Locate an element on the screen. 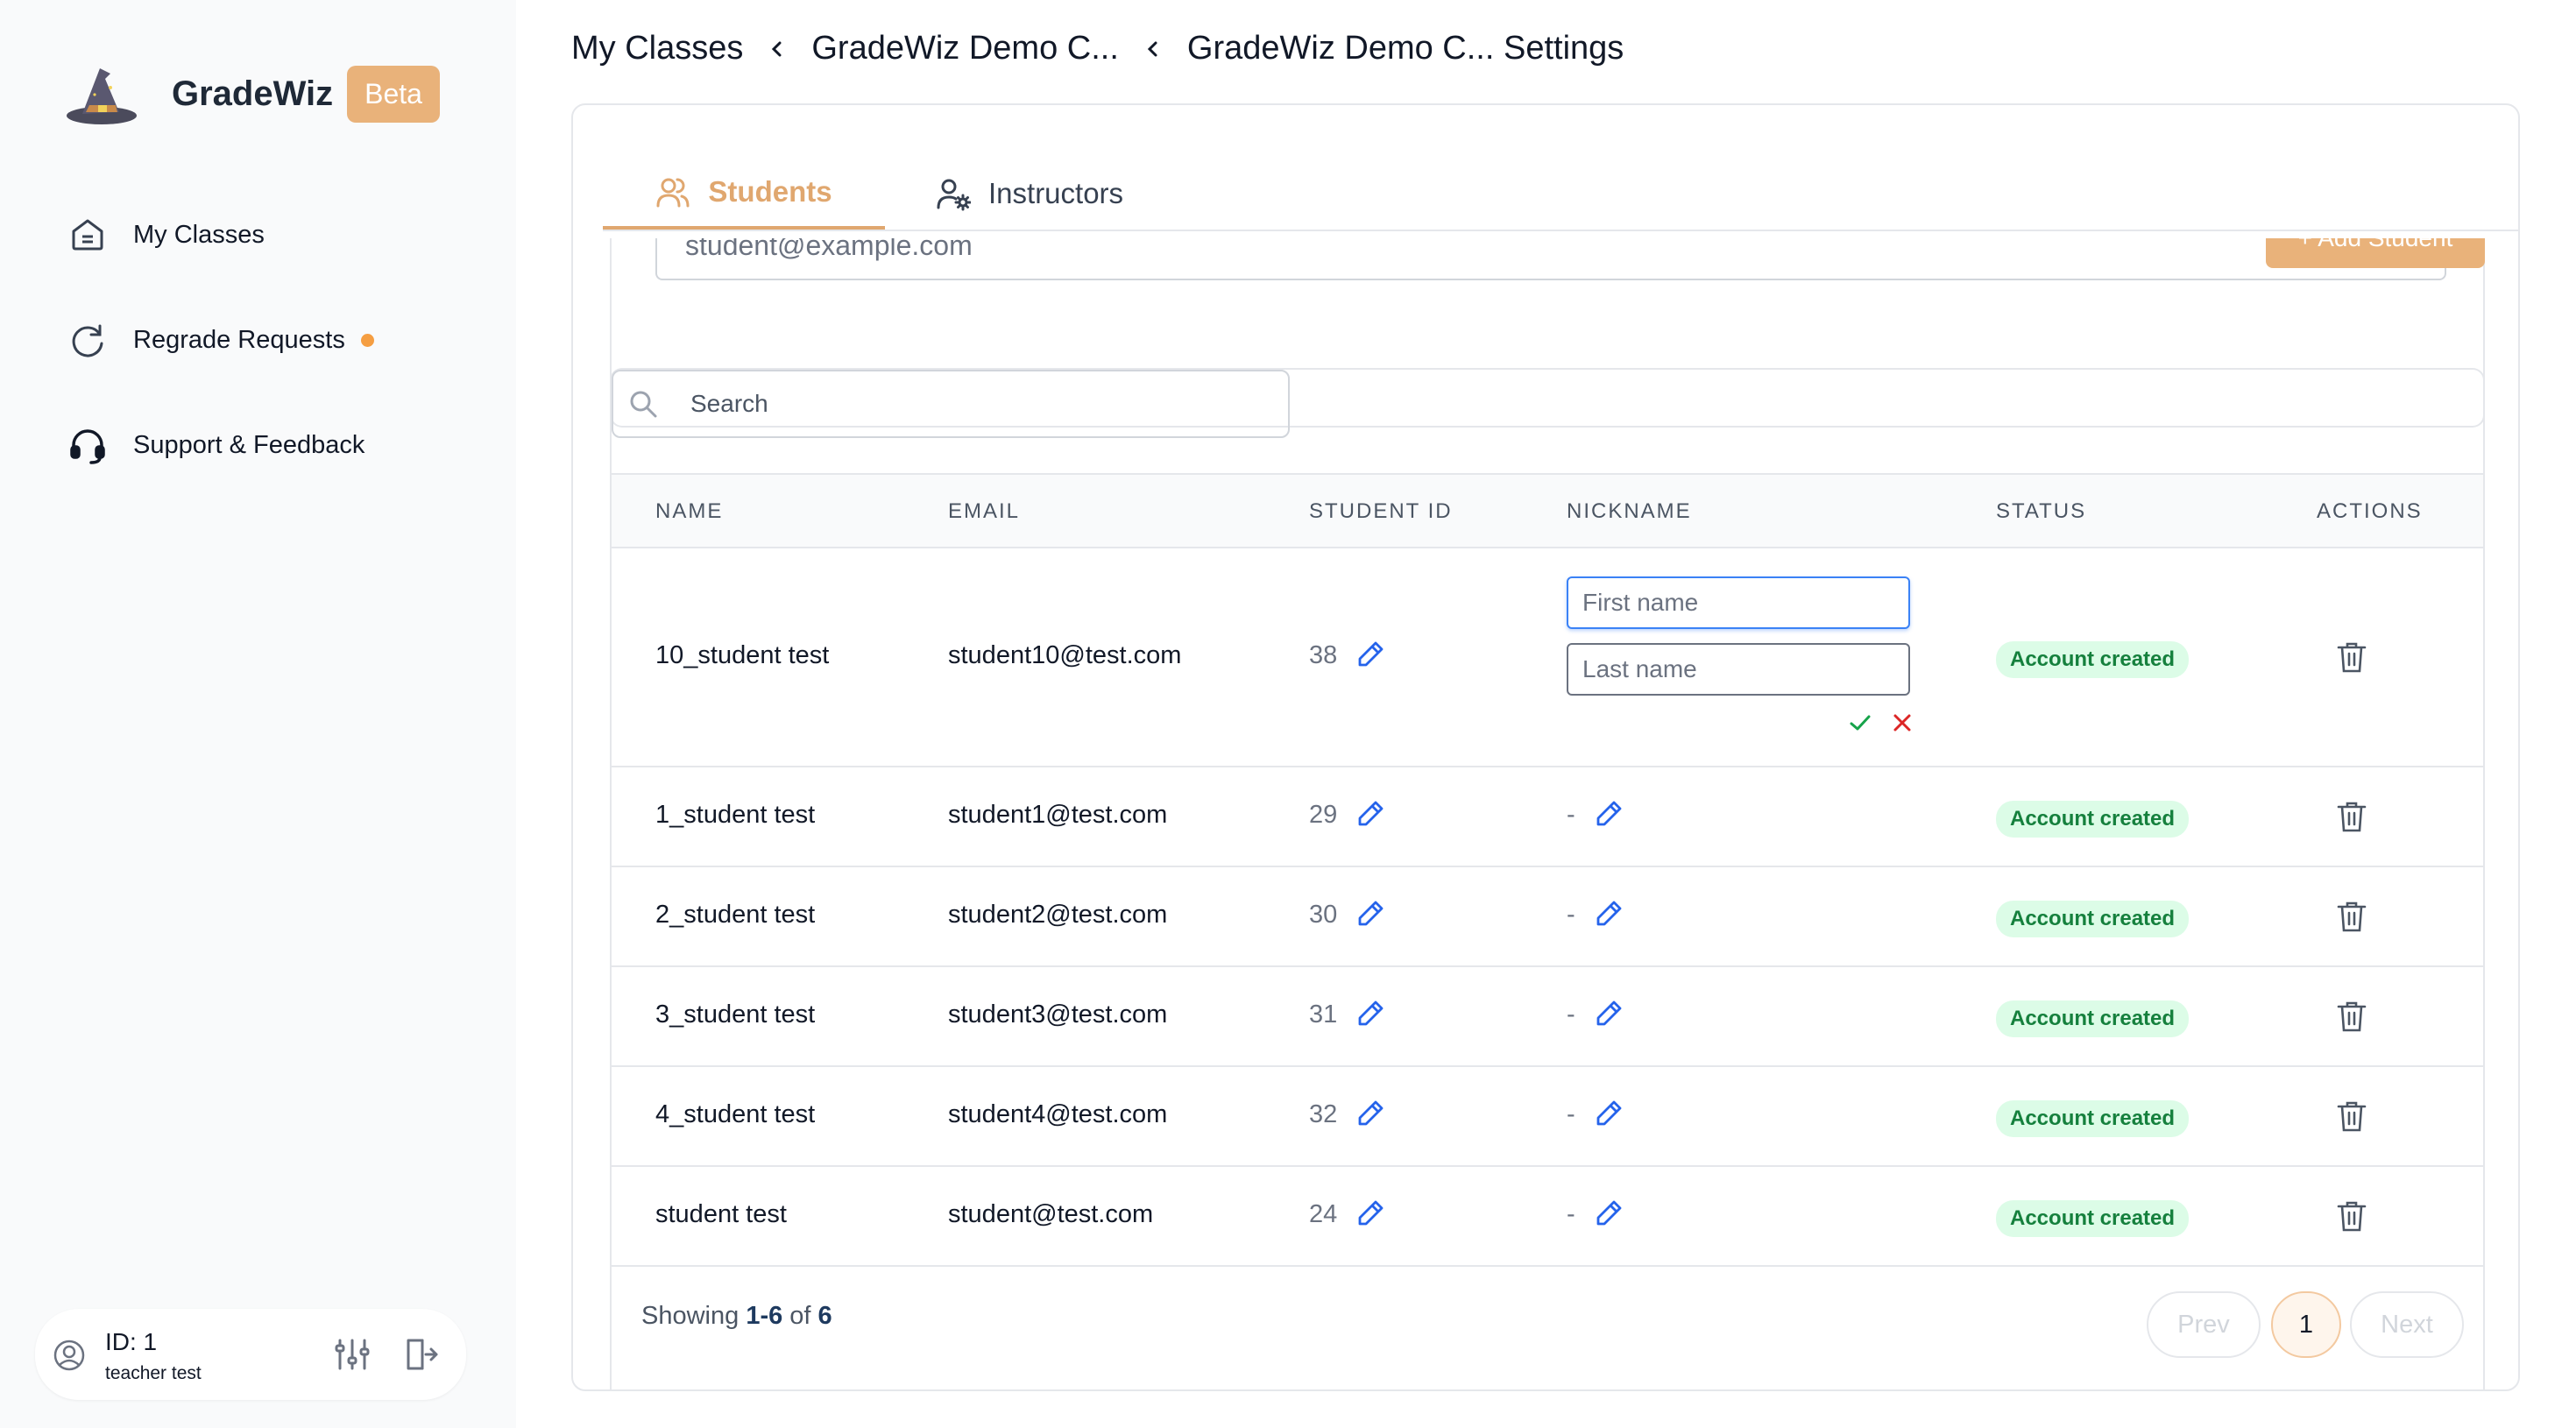 This screenshot has width=2576, height=1428. column-header-nickname: NICKNAME is located at coordinates (1629, 511).